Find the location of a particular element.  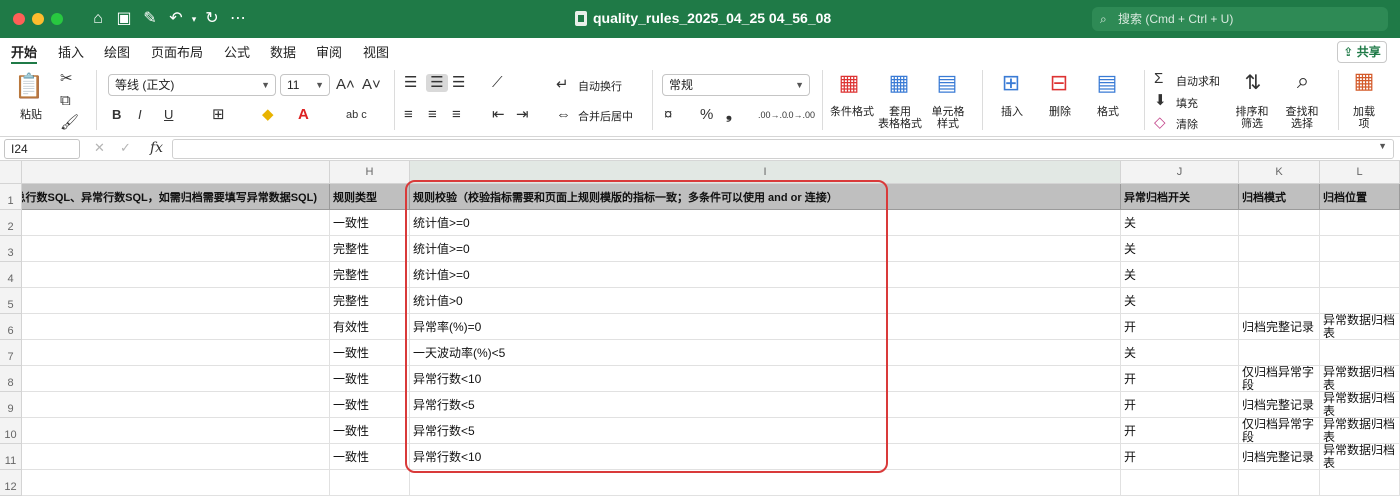

decrease-indent-icon: ⇤ is located at coordinates (498, 115).